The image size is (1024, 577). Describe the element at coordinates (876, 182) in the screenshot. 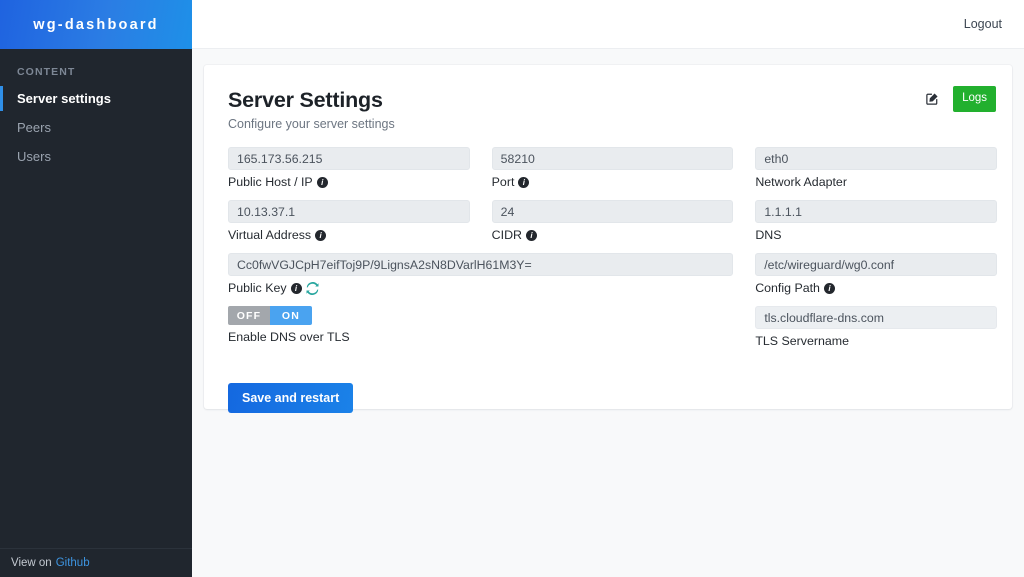

I see `network-adapter-label: Network Adapter` at that location.